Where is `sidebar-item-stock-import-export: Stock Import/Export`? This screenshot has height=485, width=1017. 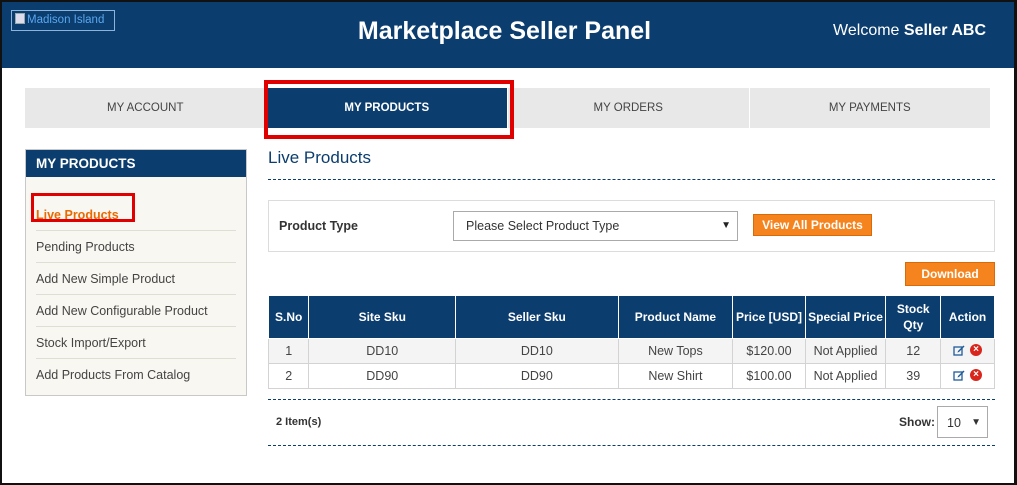
sidebar-item-stock-import-export: Stock Import/Export is located at coordinates (136, 343).